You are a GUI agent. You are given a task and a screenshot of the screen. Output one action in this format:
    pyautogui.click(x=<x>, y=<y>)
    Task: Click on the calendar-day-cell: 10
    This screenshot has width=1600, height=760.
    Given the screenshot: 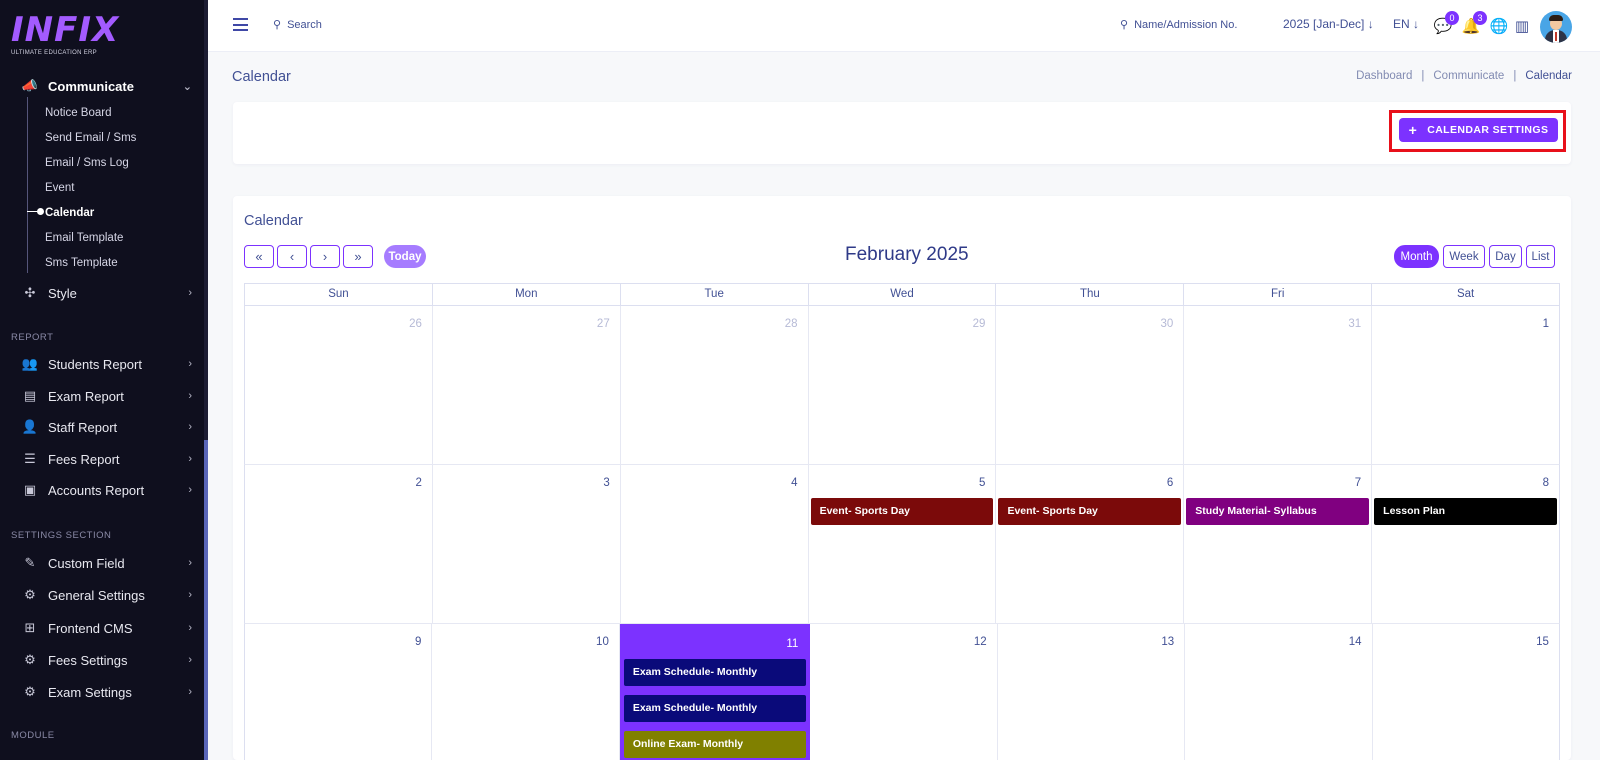 What is the action you would take?
    pyautogui.click(x=526, y=692)
    